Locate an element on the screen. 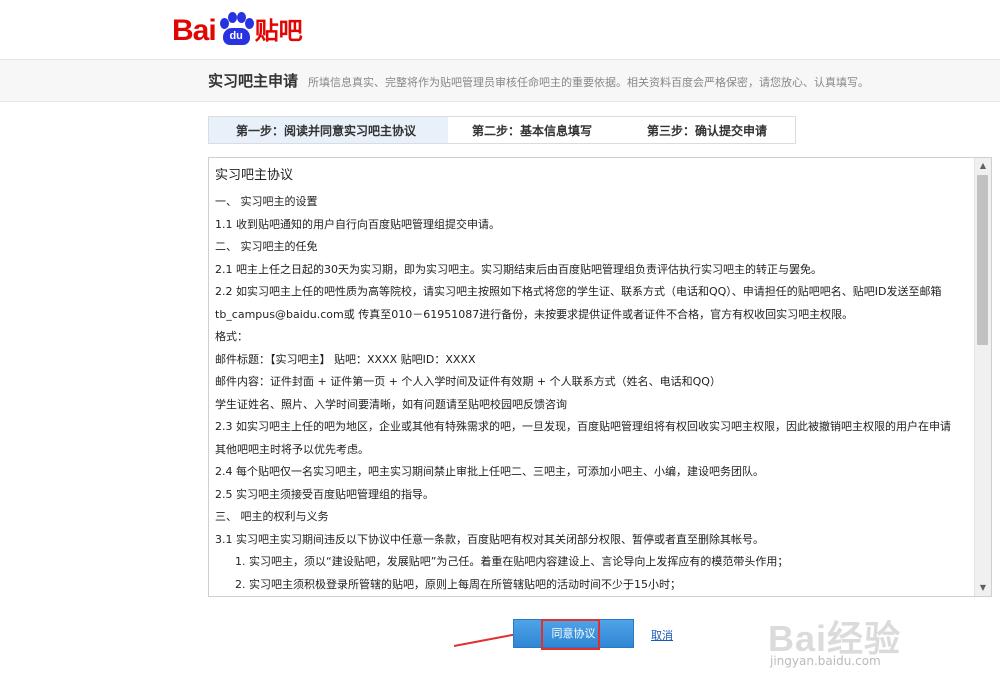 The width and height of the screenshot is (1000, 675). baidu-tieba-logo: Bai du 贴吧 is located at coordinates (237, 26).